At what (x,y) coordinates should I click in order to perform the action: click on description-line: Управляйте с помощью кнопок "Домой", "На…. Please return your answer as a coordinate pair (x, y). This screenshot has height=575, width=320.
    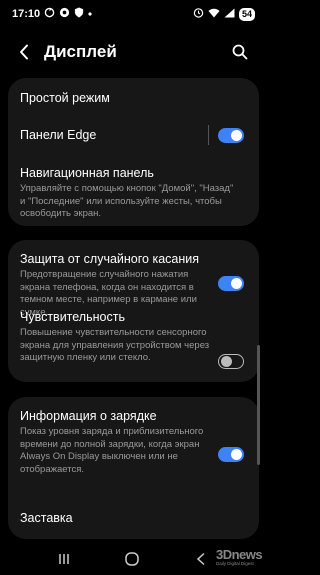
    Looking at the image, I should click on (127, 188).